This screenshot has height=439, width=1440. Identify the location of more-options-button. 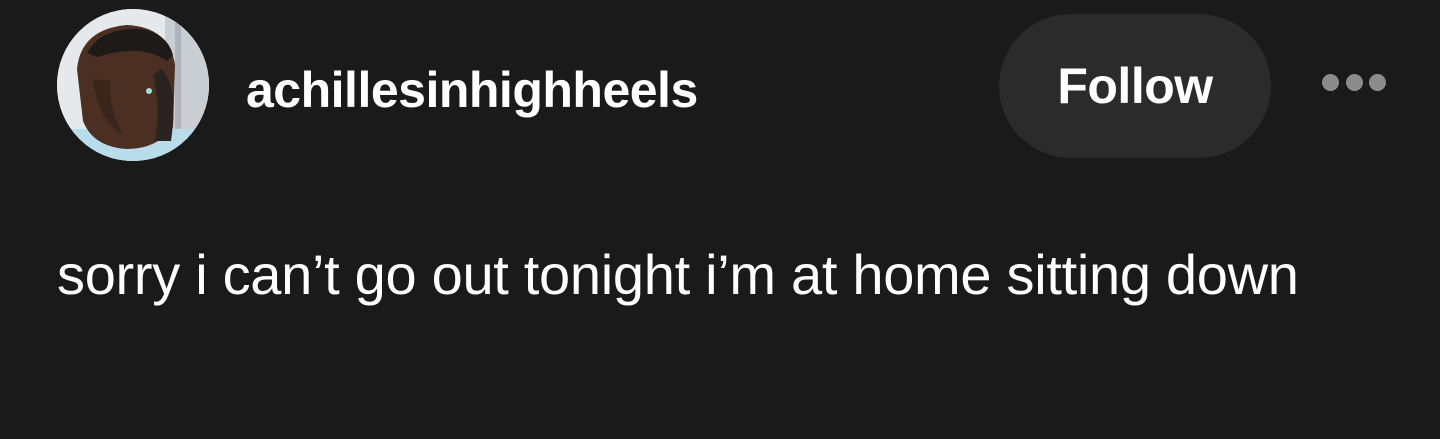
(1354, 82).